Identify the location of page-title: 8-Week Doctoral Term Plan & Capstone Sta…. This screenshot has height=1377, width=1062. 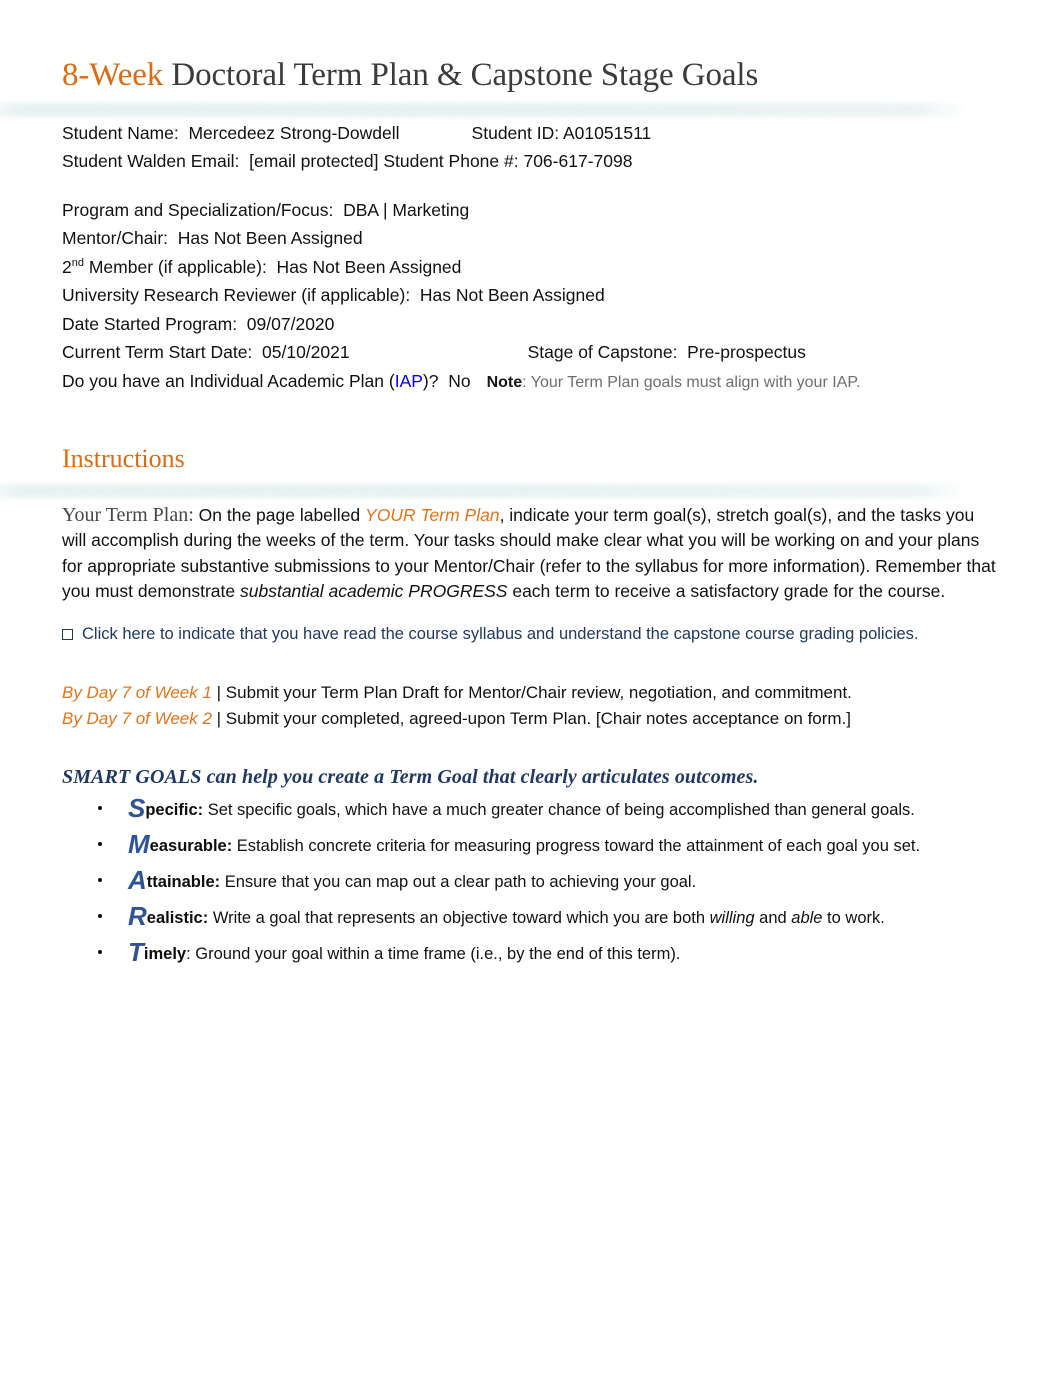
(532, 47).